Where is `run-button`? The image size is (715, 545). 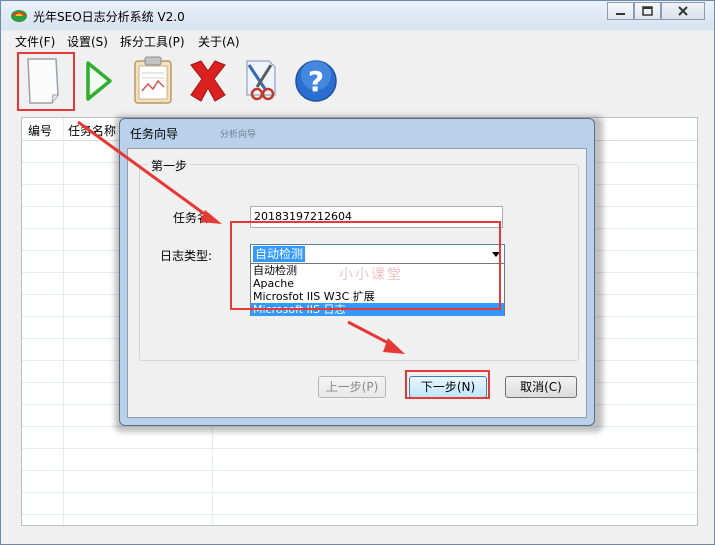
run-button is located at coordinates (101, 81).